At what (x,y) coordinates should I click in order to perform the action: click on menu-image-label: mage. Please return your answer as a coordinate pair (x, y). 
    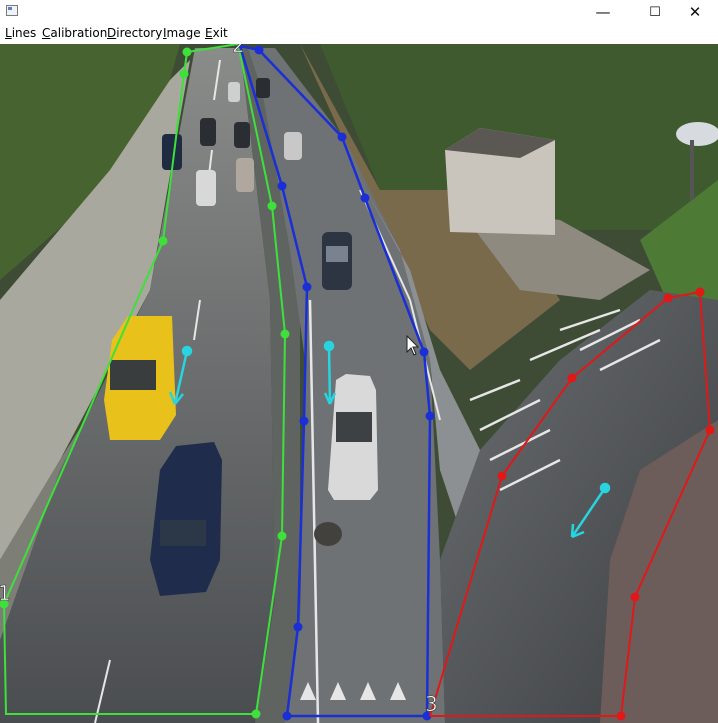
    Looking at the image, I should click on (183, 33).